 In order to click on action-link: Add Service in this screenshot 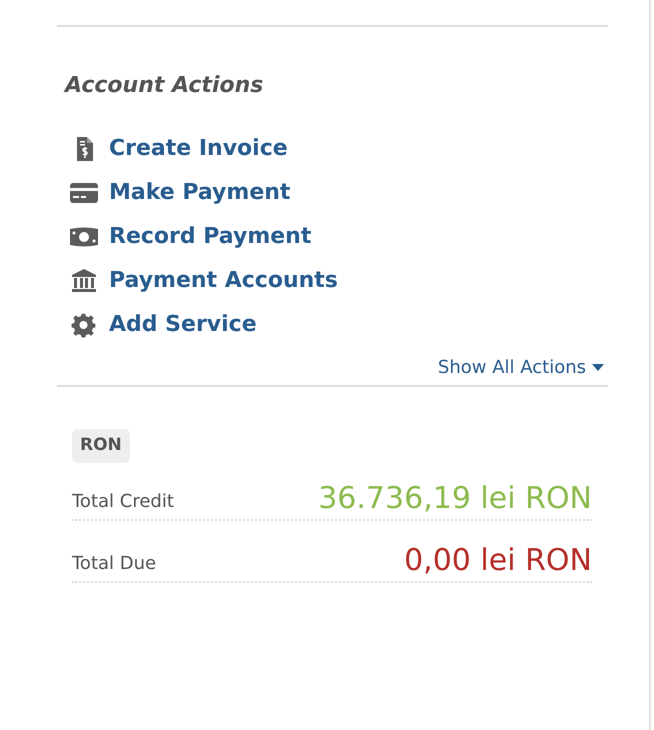, I will do `click(163, 325)`.